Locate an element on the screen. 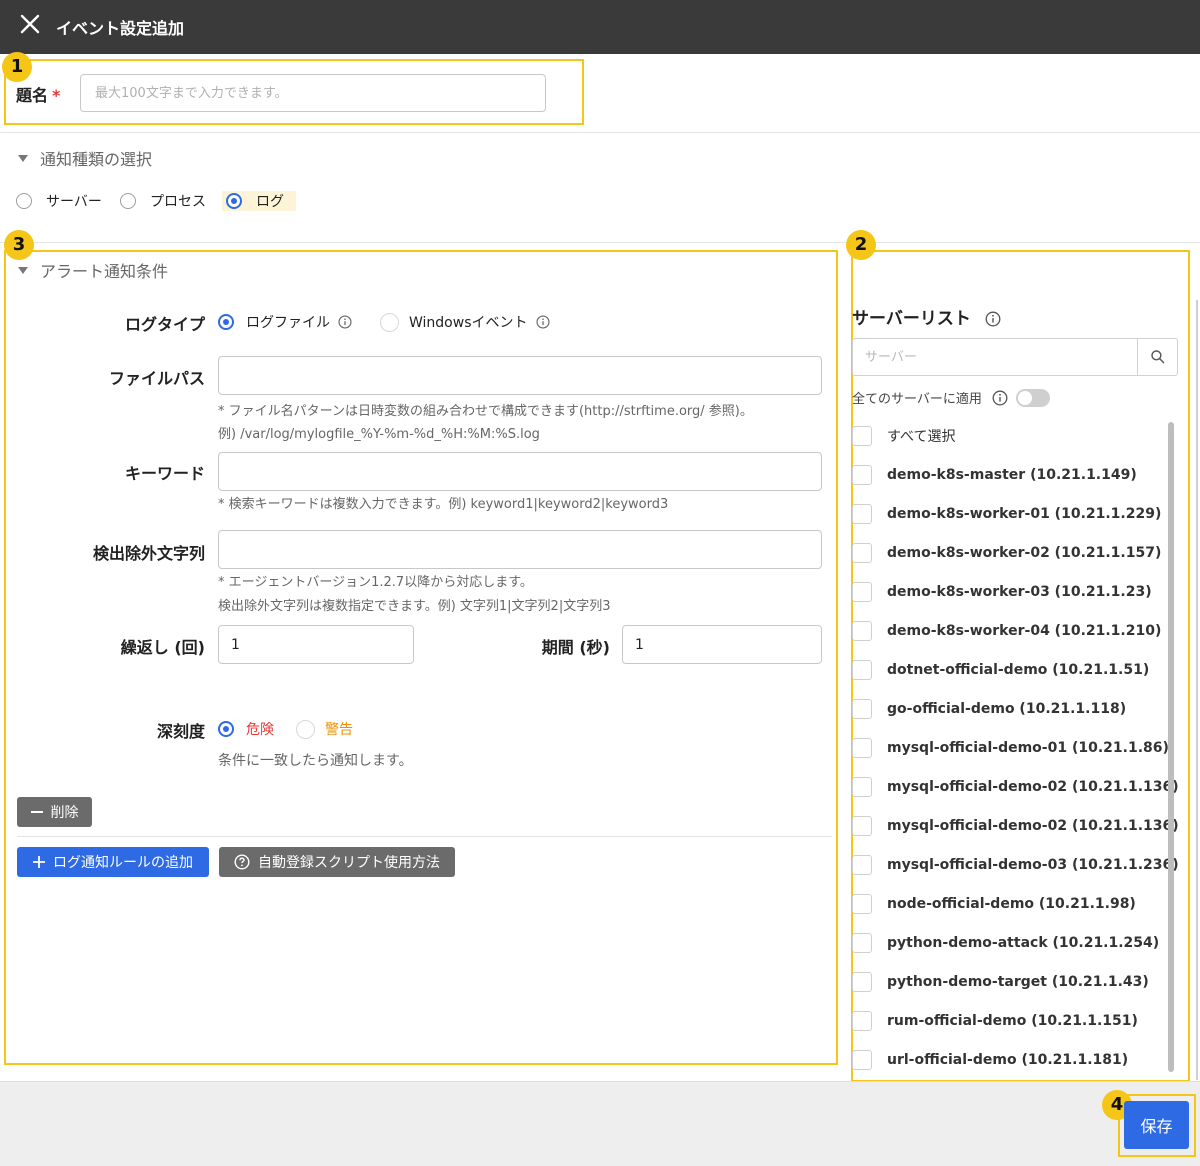 The height and width of the screenshot is (1166, 1200). server-search-box is located at coordinates (1015, 357).